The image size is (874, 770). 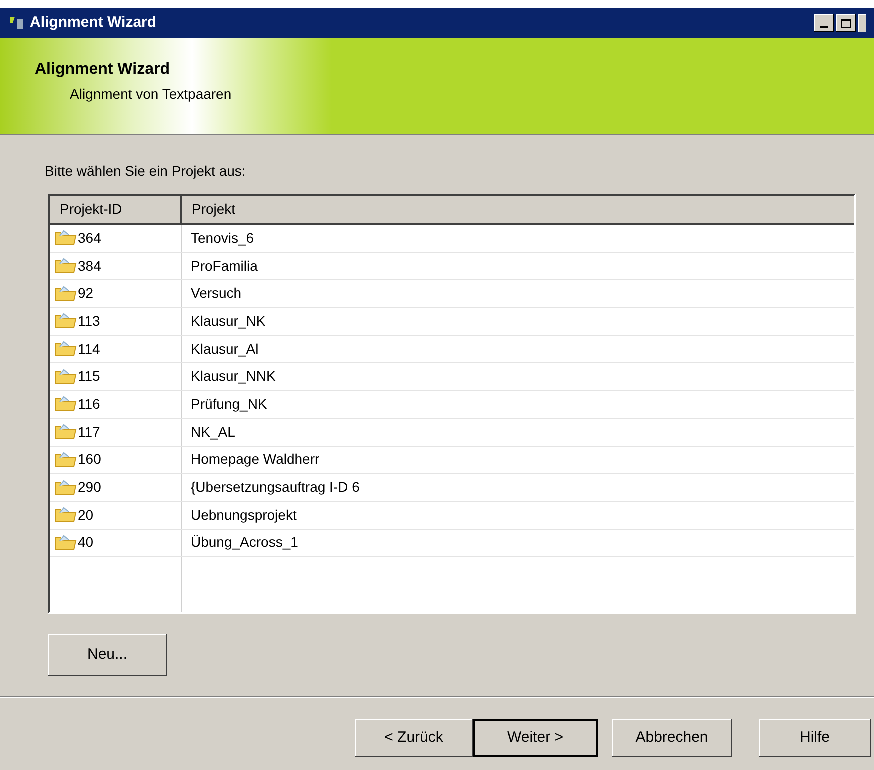 I want to click on table-cell-text: 160, so click(x=90, y=460).